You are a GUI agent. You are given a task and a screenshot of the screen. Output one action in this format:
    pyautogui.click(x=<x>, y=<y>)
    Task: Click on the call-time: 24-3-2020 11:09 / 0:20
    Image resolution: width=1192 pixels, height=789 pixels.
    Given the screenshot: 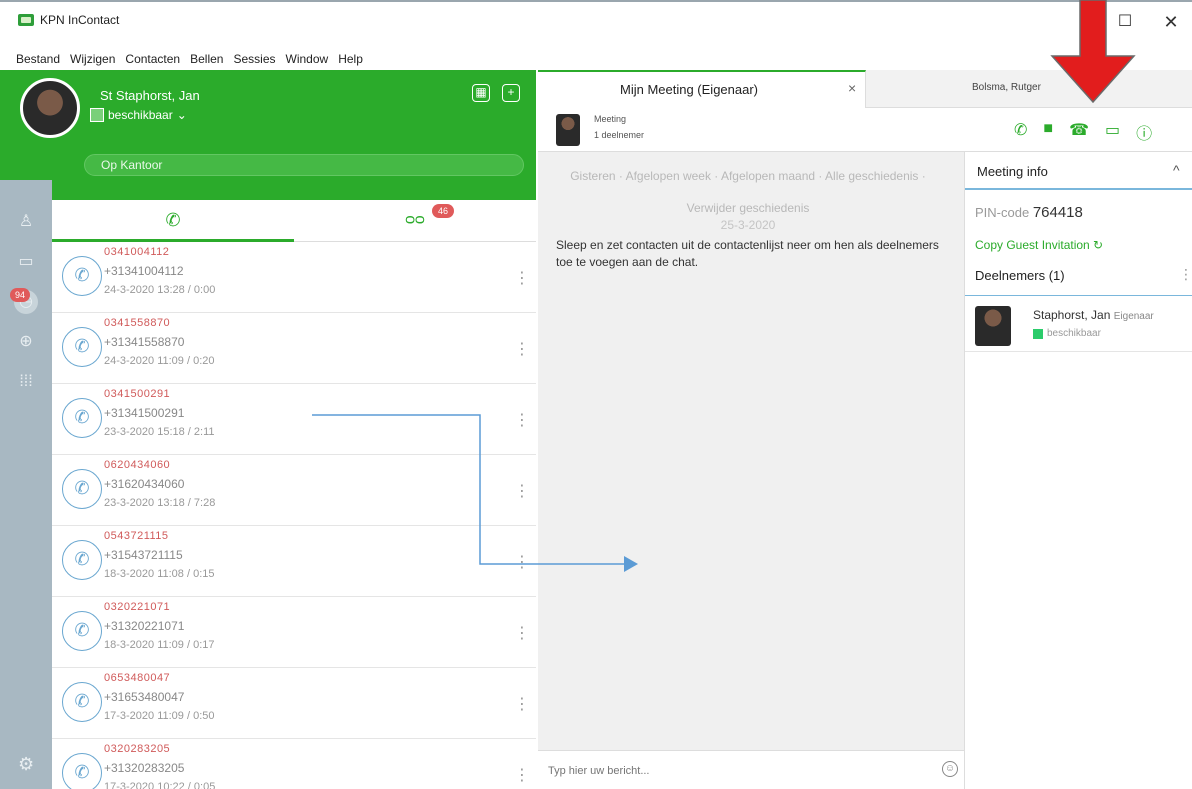 What is the action you would take?
    pyautogui.click(x=159, y=361)
    